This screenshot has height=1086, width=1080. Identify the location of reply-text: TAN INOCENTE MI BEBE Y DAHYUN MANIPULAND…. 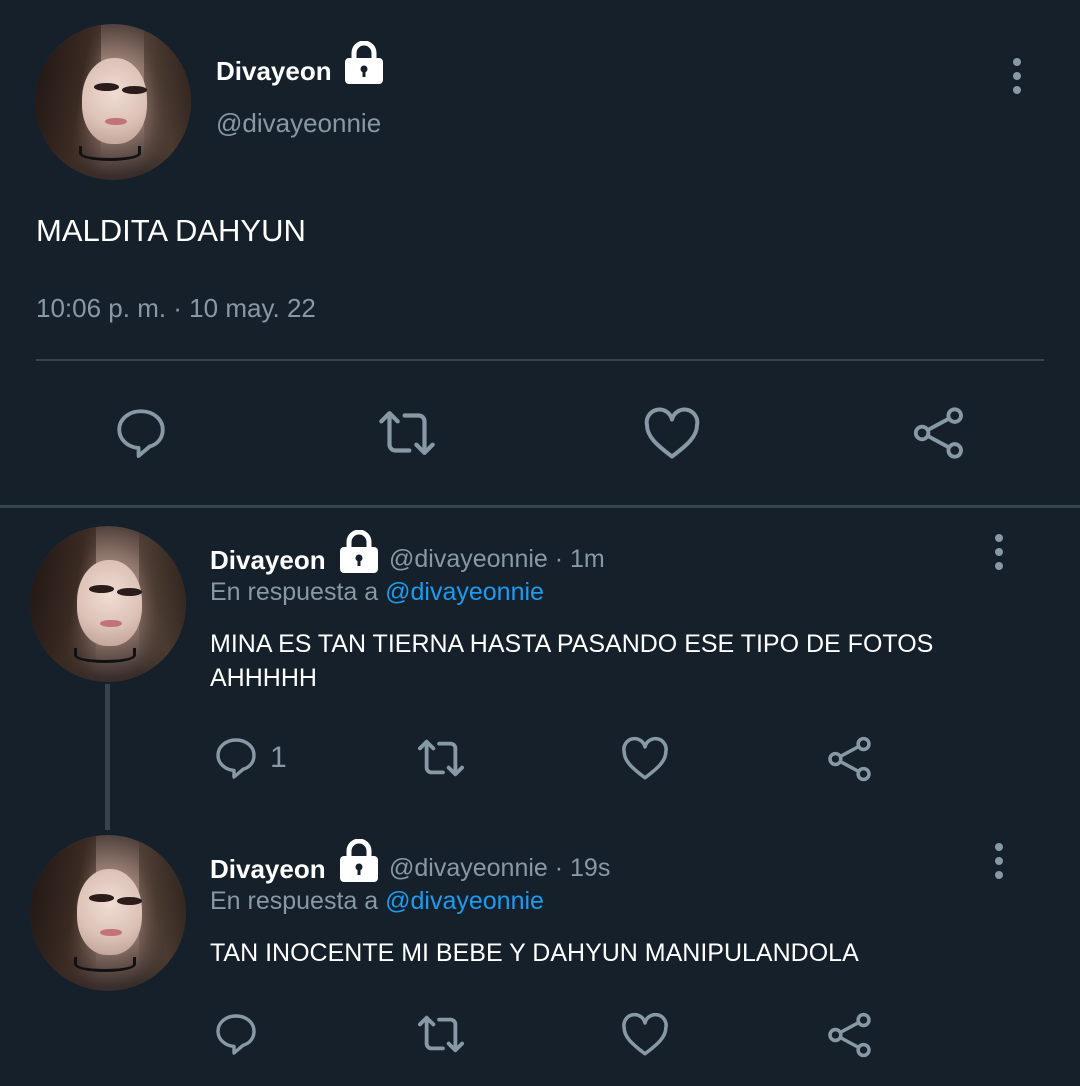
(534, 953).